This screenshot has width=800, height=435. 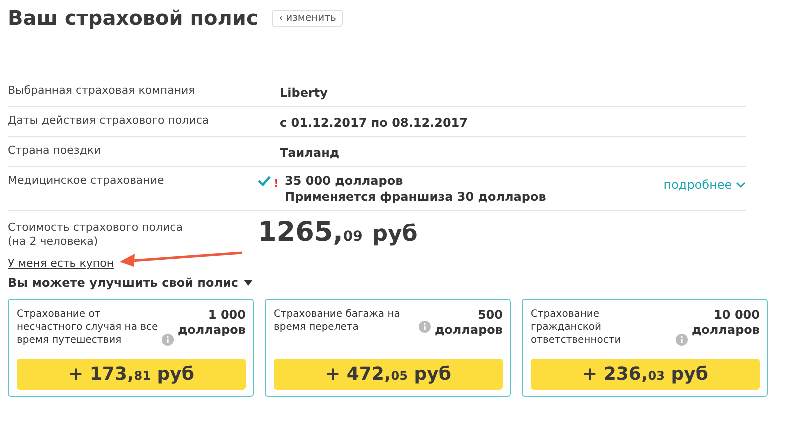 What do you see at coordinates (109, 121) in the screenshot?
I see `field-label: Даты действия страхового полиса` at bounding box center [109, 121].